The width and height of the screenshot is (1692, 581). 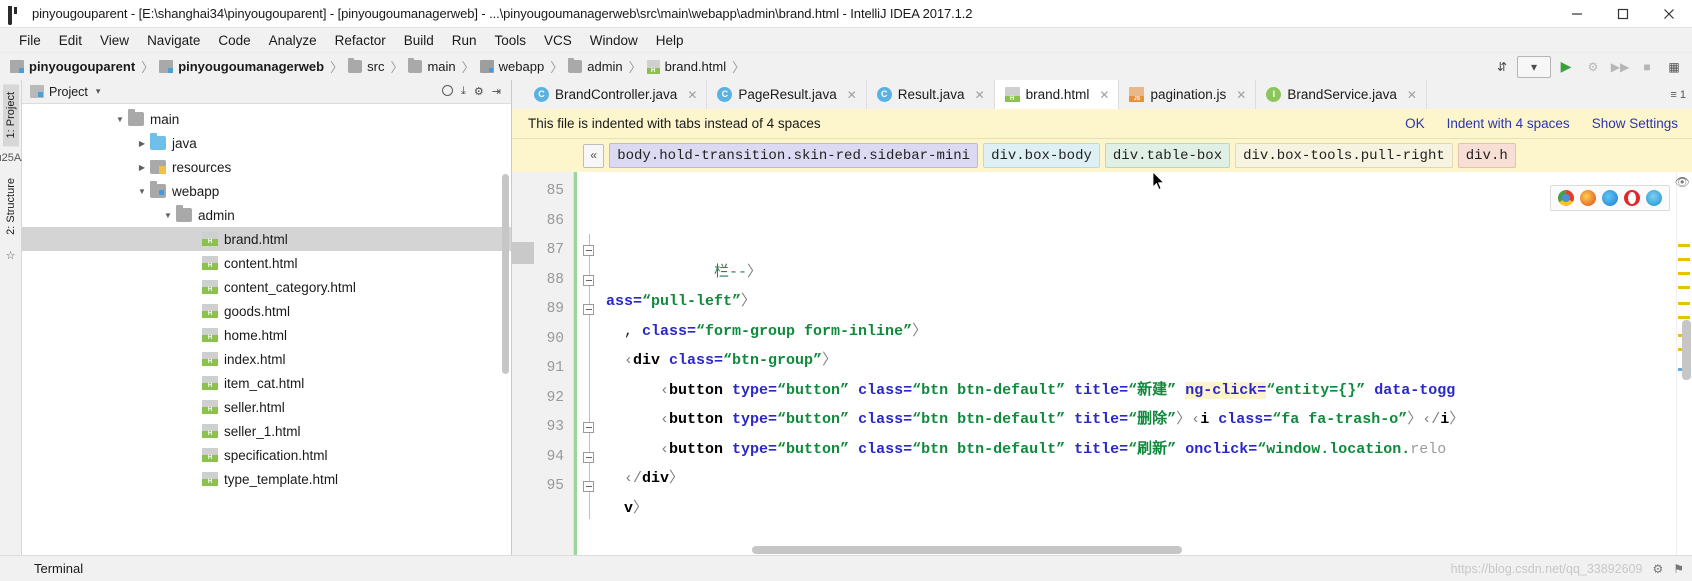 I want to click on chrome-browser-icon, so click(x=1566, y=198).